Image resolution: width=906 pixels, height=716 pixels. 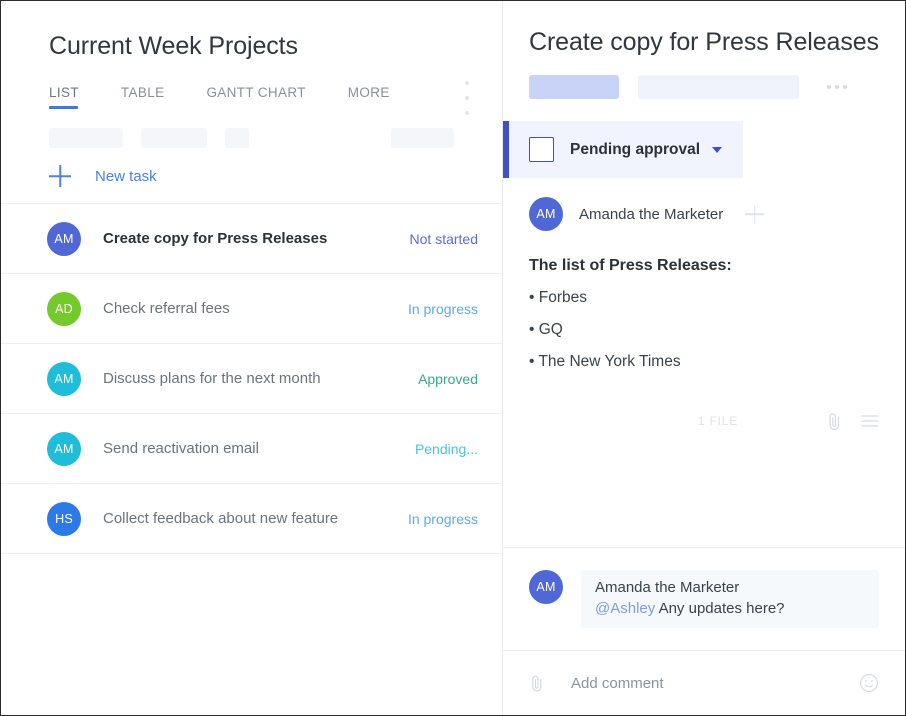 I want to click on file-count-label: 1 FILE, so click(x=717, y=421).